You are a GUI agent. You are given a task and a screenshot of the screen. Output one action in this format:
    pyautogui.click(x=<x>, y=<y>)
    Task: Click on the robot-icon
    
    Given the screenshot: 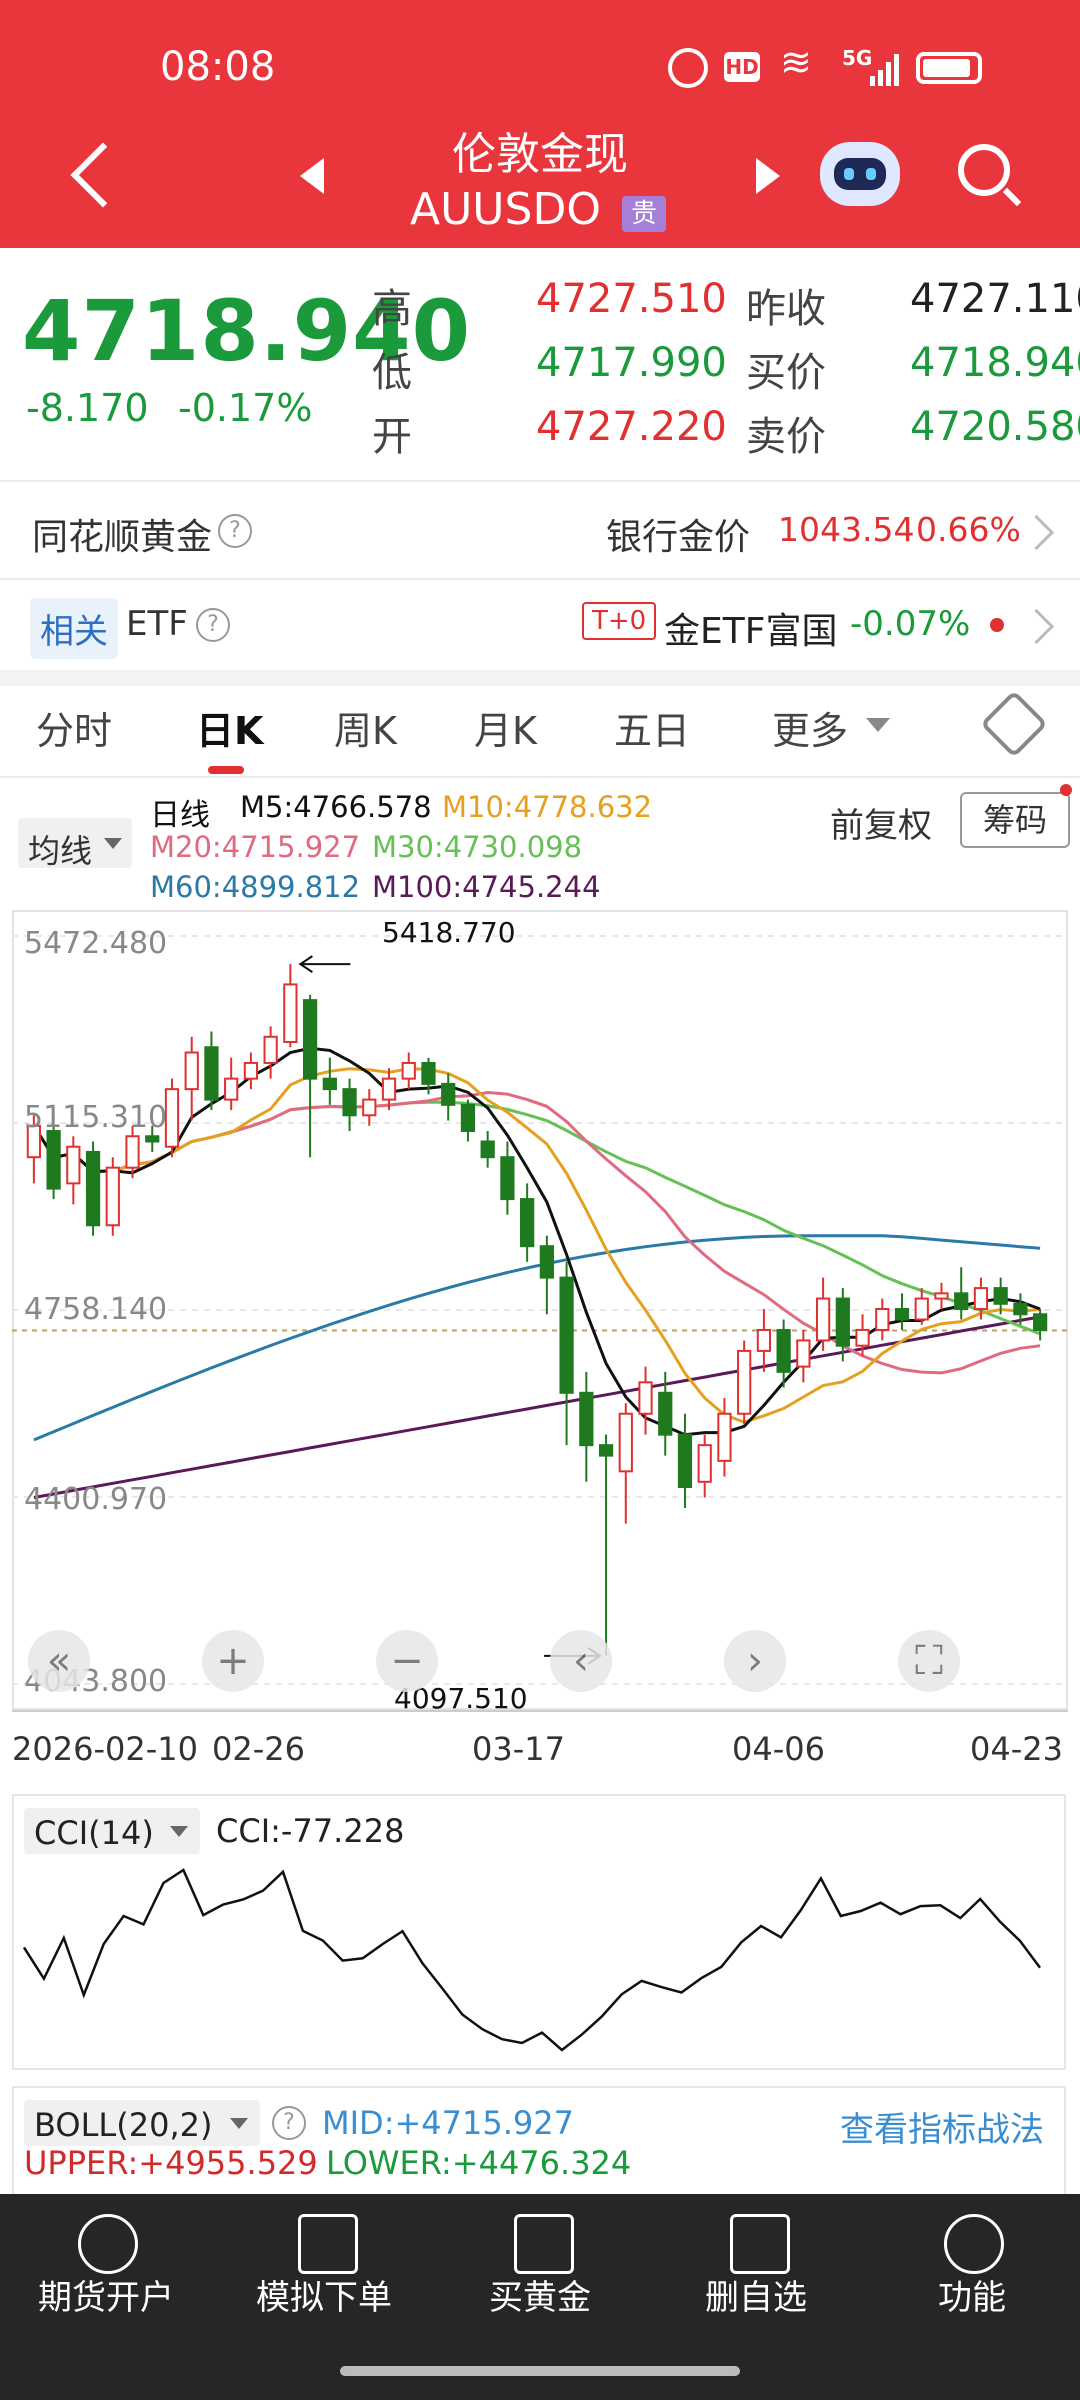 What is the action you would take?
    pyautogui.click(x=860, y=174)
    